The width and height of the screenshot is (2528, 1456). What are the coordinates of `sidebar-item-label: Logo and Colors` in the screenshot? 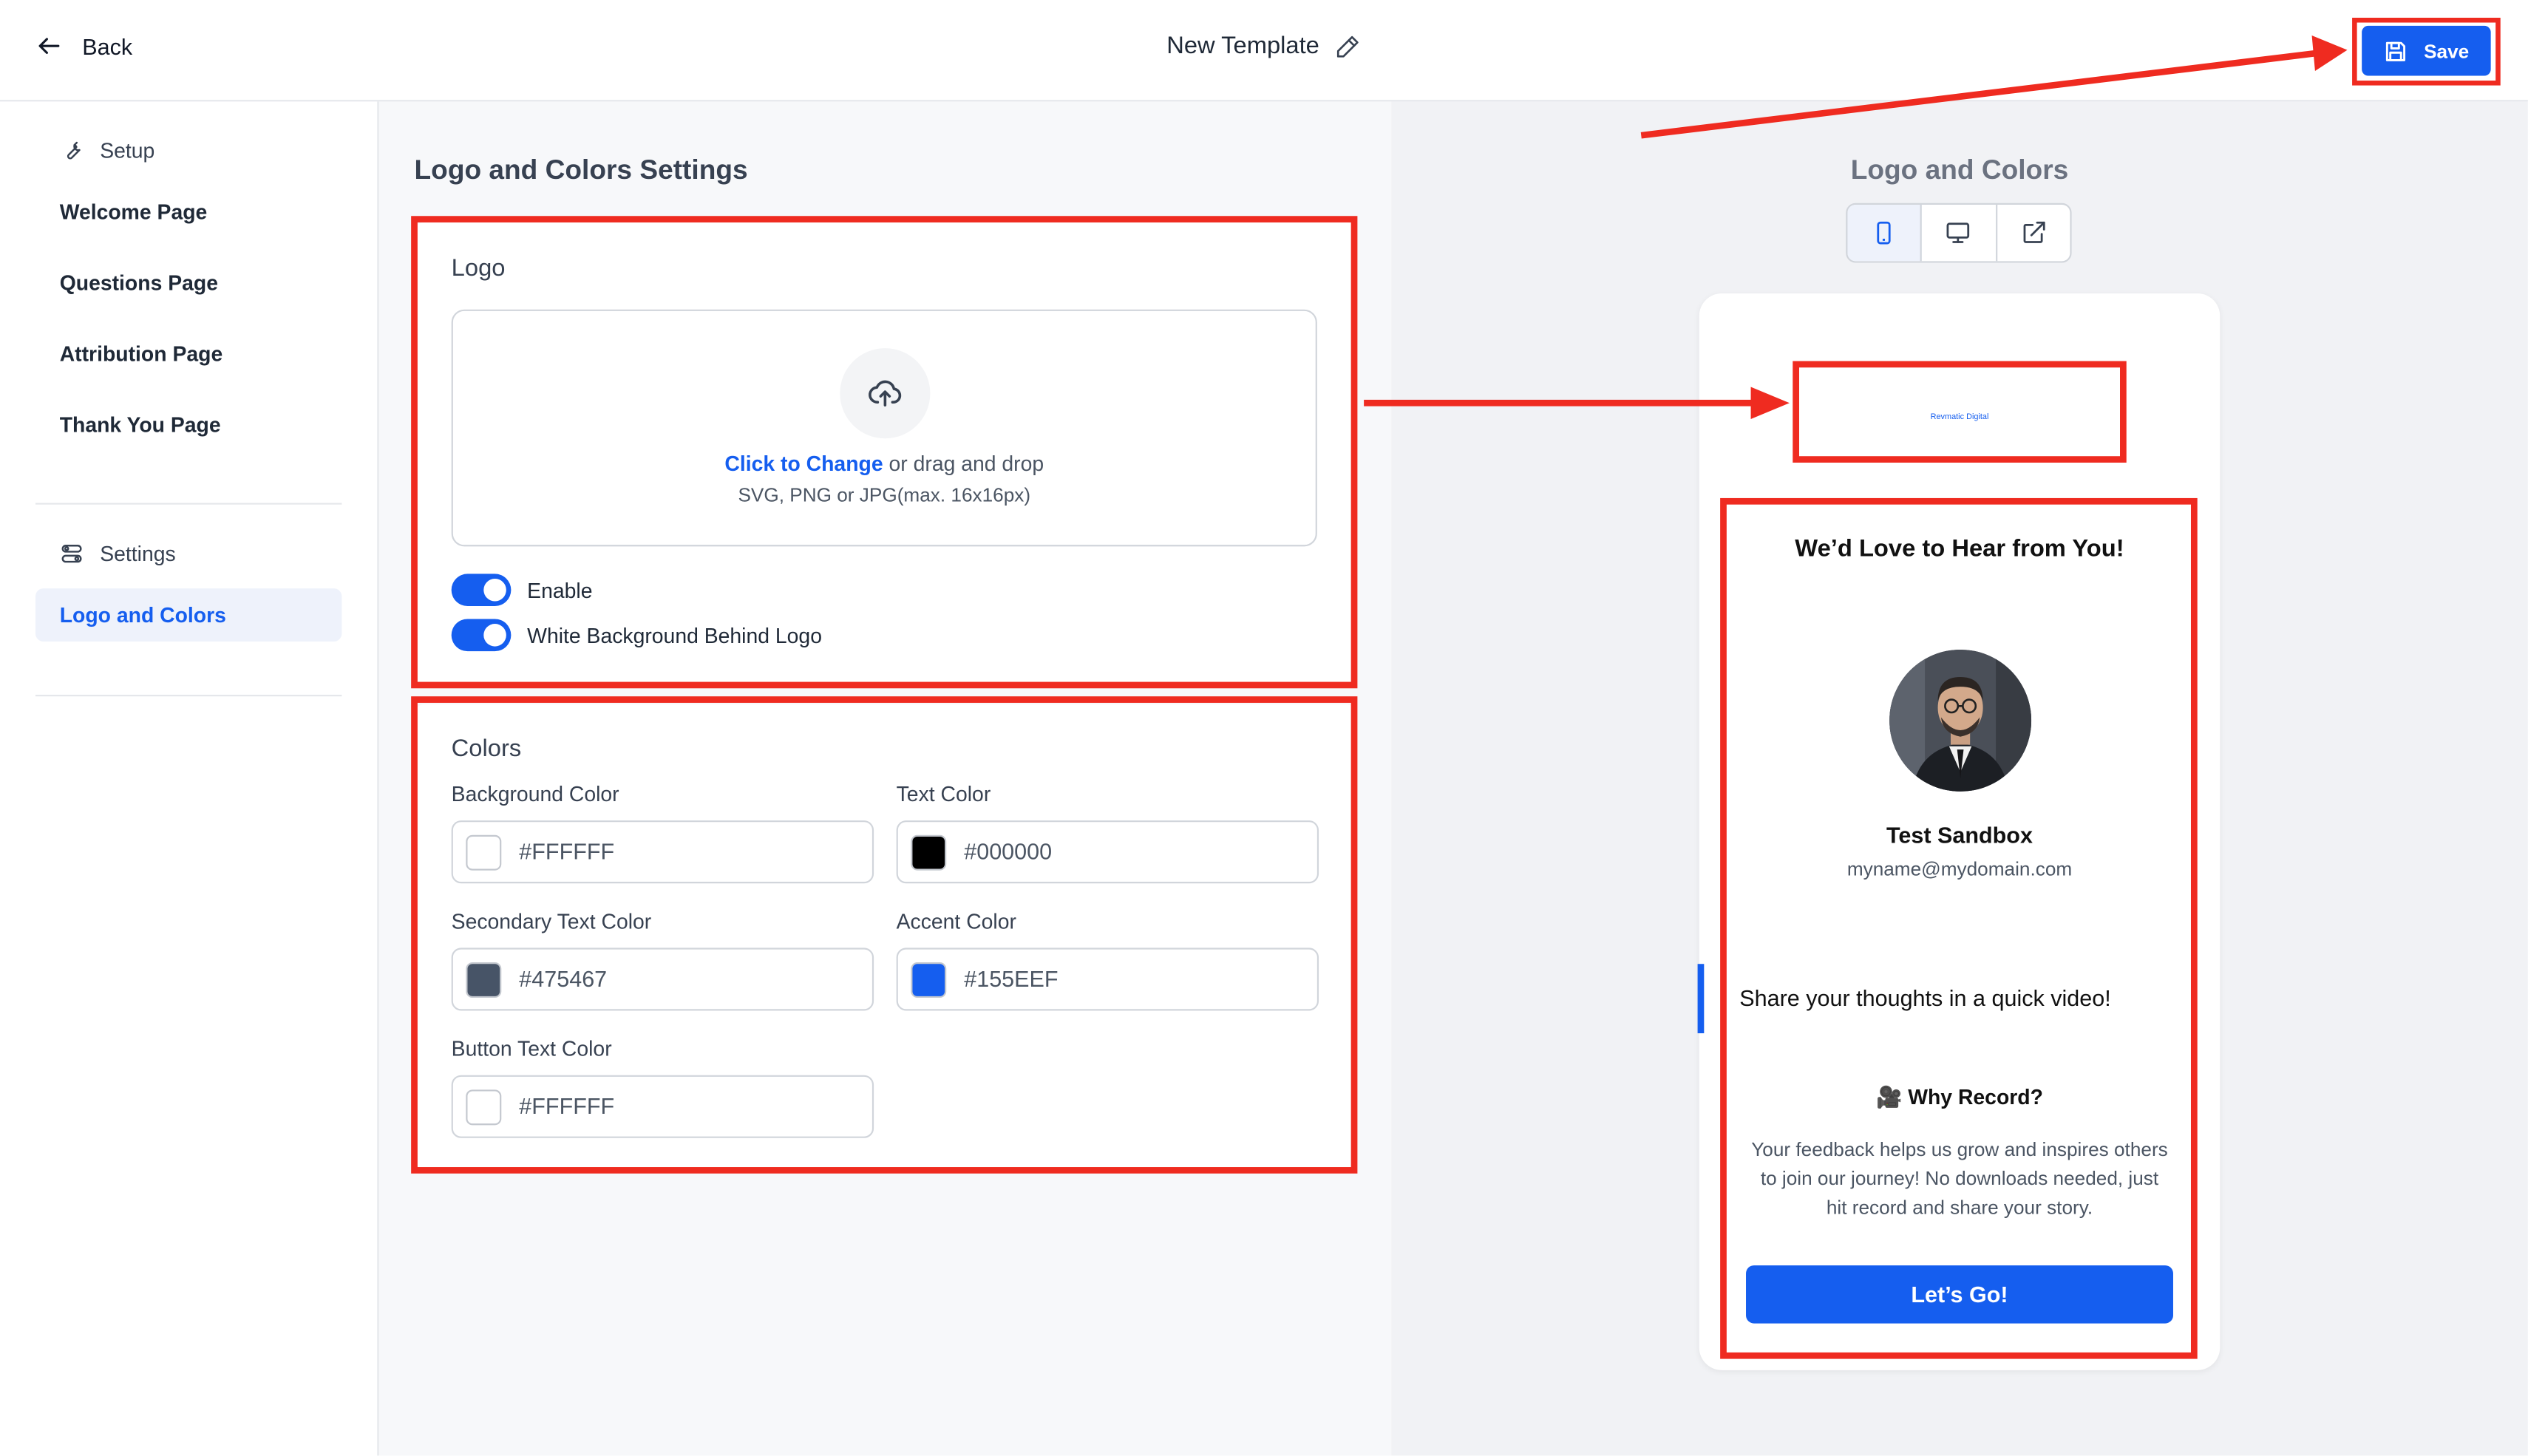 It's located at (142, 614).